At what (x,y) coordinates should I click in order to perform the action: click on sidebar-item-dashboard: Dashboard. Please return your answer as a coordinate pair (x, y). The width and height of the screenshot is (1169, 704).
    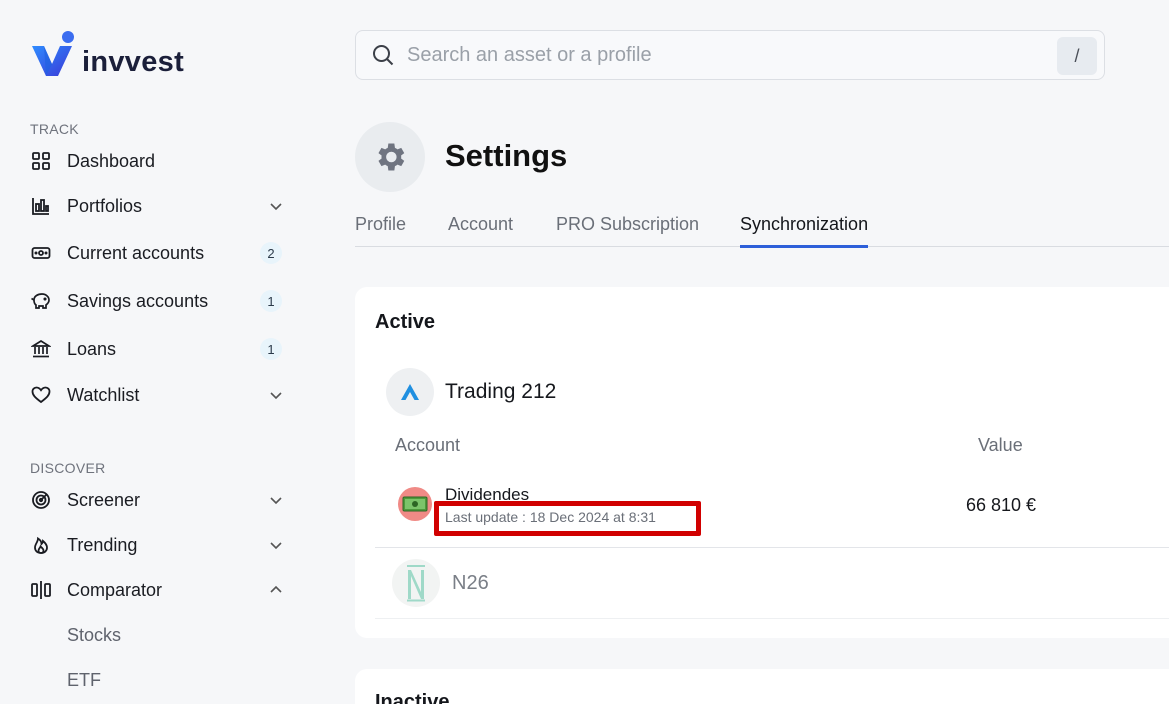
    Looking at the image, I should click on (160, 161).